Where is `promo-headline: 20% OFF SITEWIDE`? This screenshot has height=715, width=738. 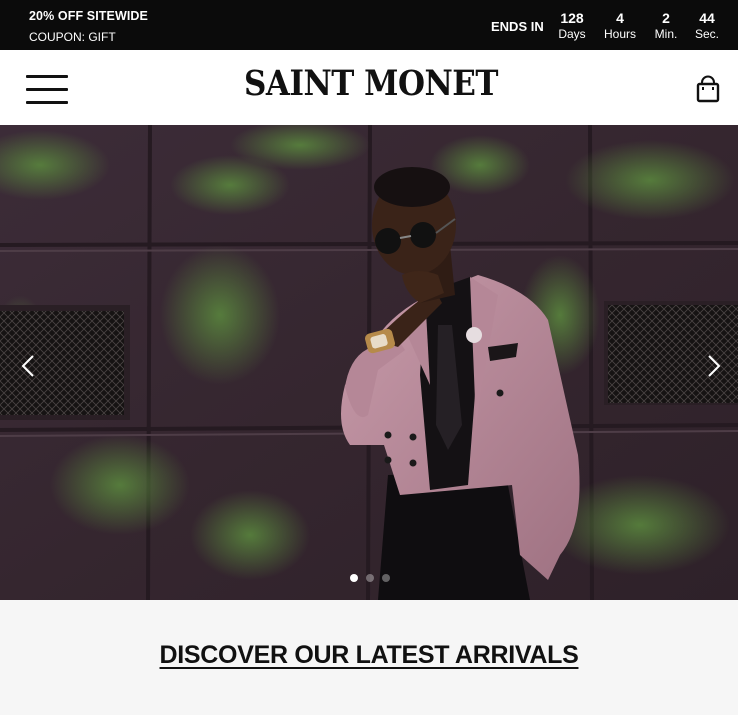 promo-headline: 20% OFF SITEWIDE is located at coordinates (88, 16).